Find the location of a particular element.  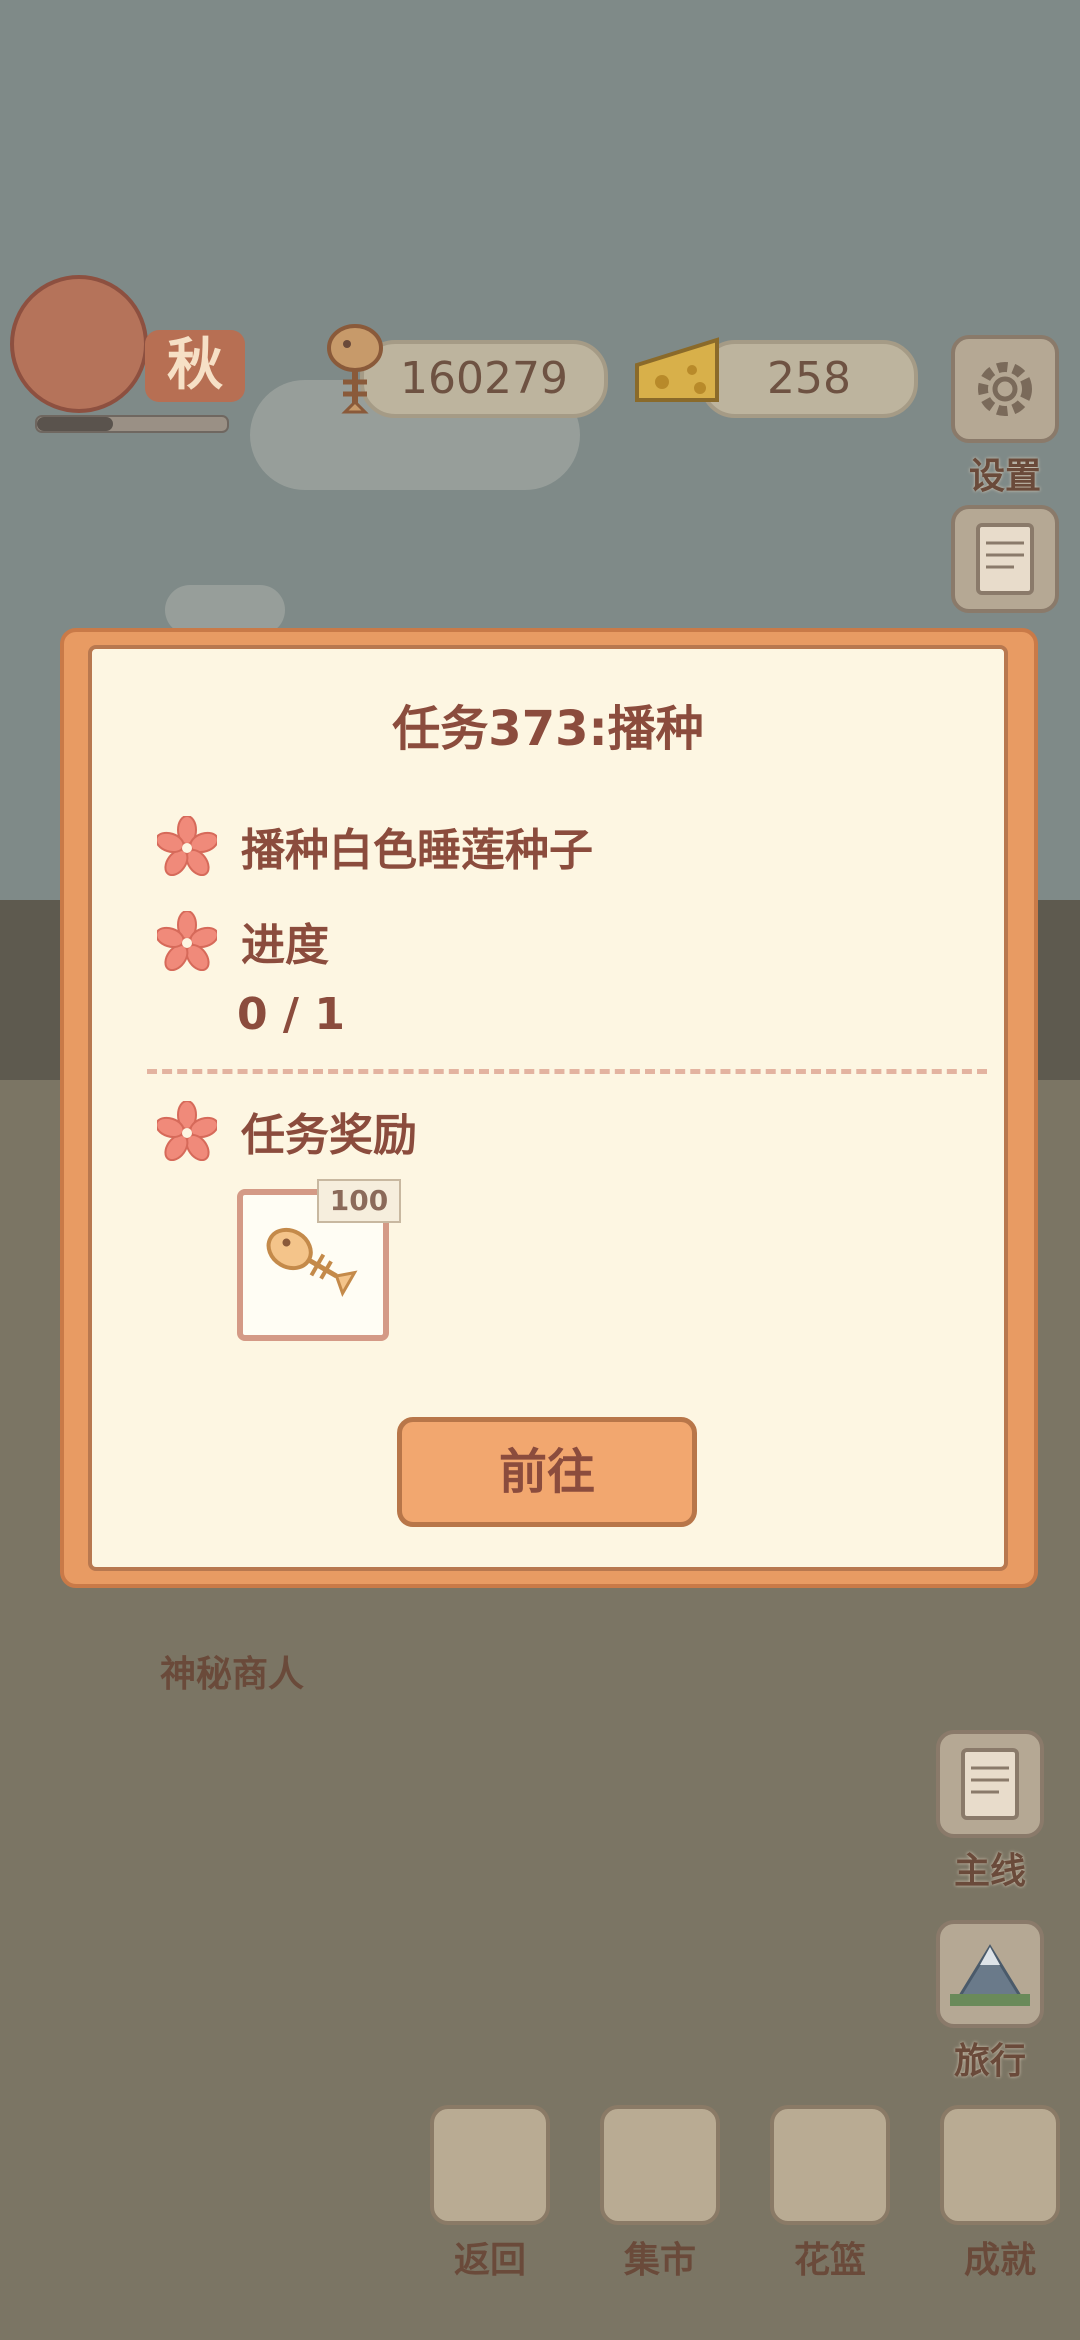

trophy-icon is located at coordinates (1000, 2165).